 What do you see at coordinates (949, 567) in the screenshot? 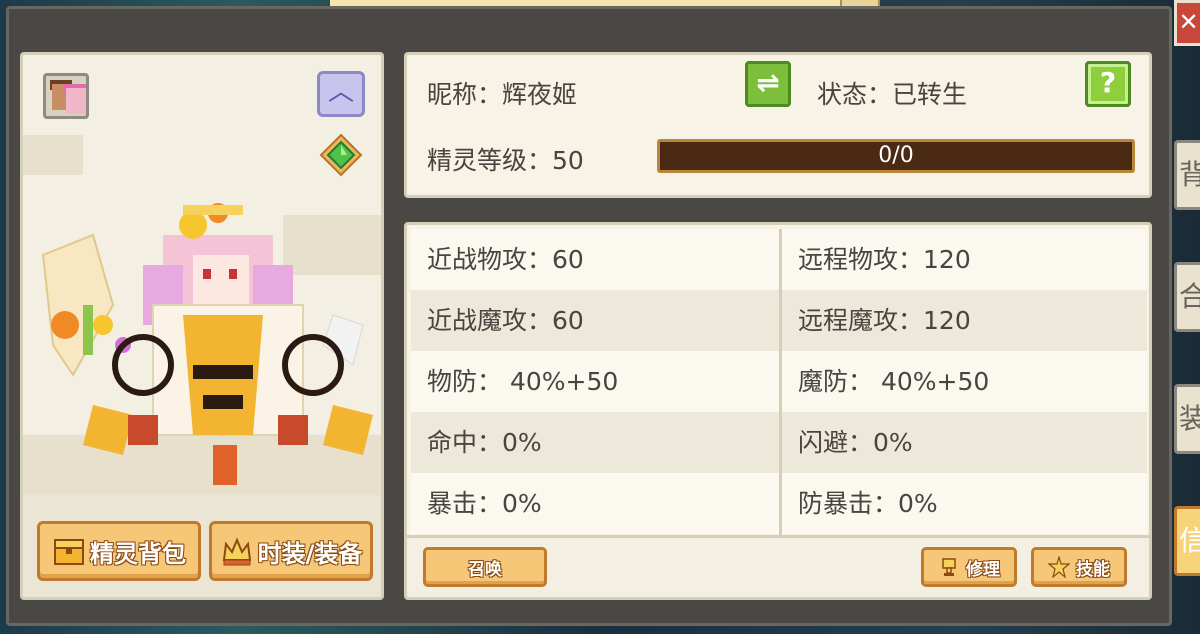
I see `trophy-icon` at bounding box center [949, 567].